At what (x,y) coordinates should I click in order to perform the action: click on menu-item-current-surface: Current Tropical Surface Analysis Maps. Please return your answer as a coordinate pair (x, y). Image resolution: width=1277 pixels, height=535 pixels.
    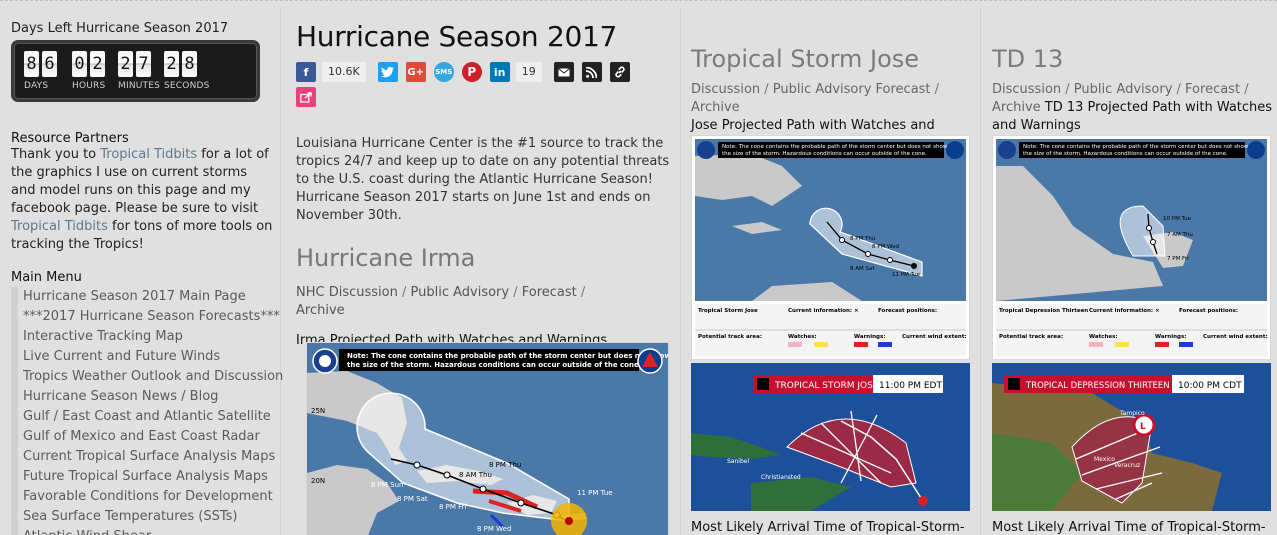
    Looking at the image, I should click on (145, 457).